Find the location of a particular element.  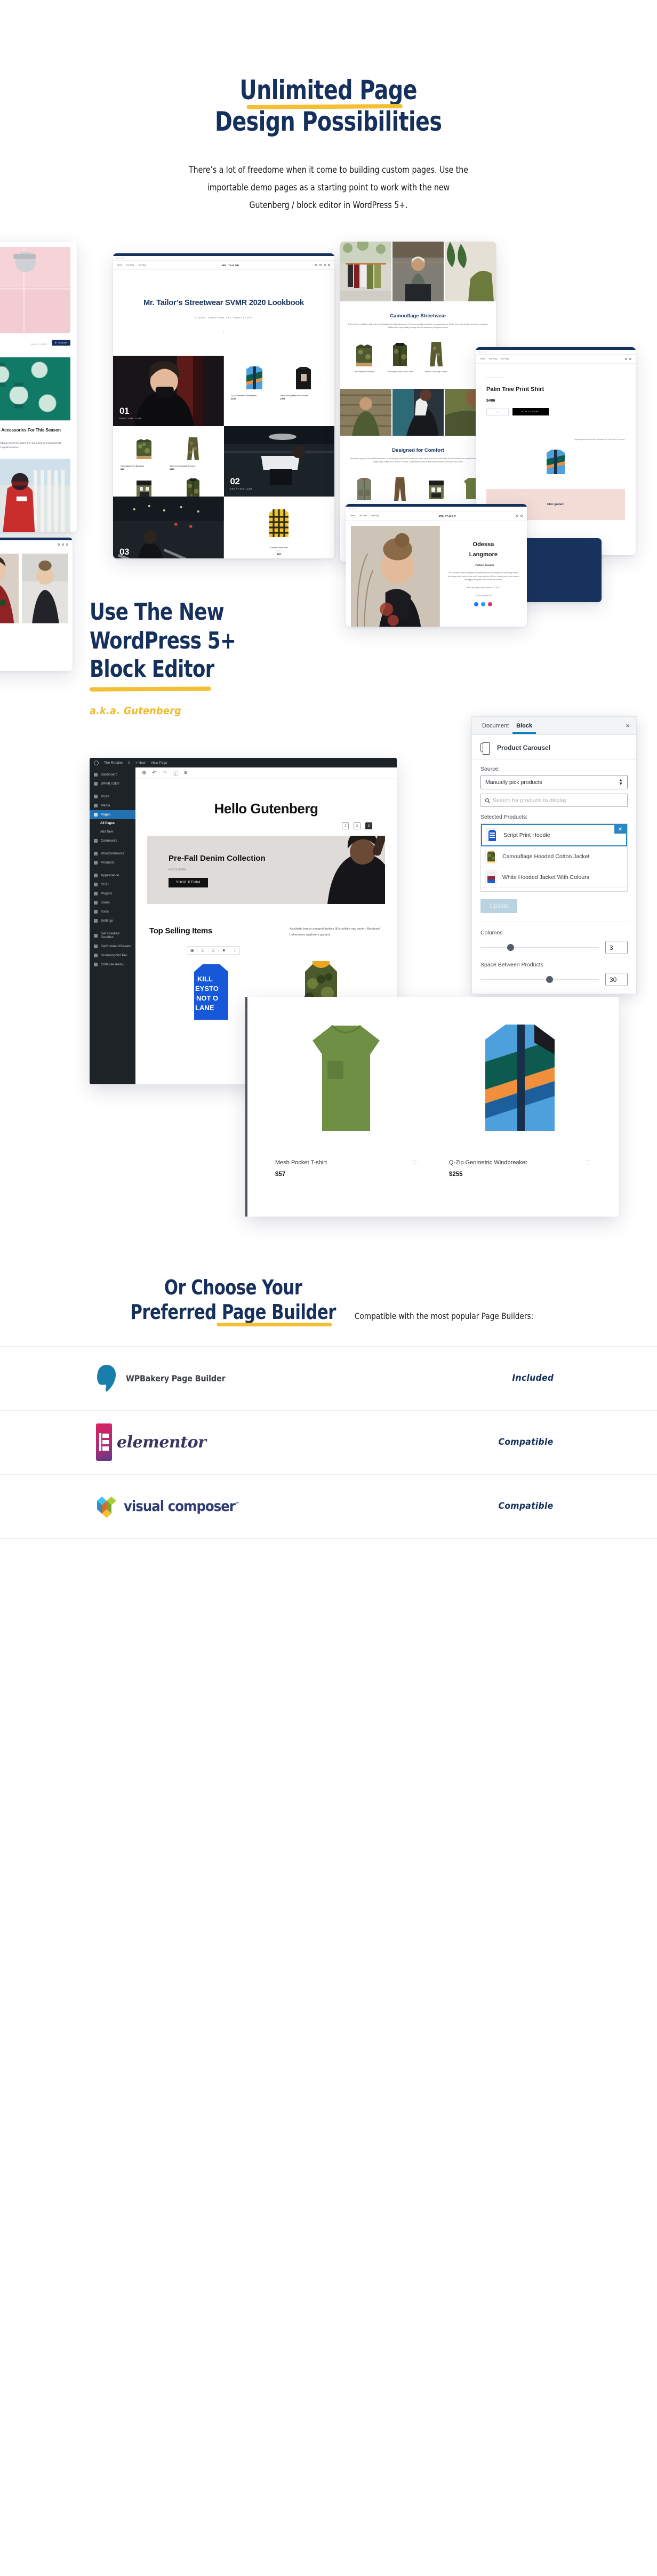

sidebar-item-getbowtied-goodies: Get Bowtied Goodies is located at coordinates (112, 935).